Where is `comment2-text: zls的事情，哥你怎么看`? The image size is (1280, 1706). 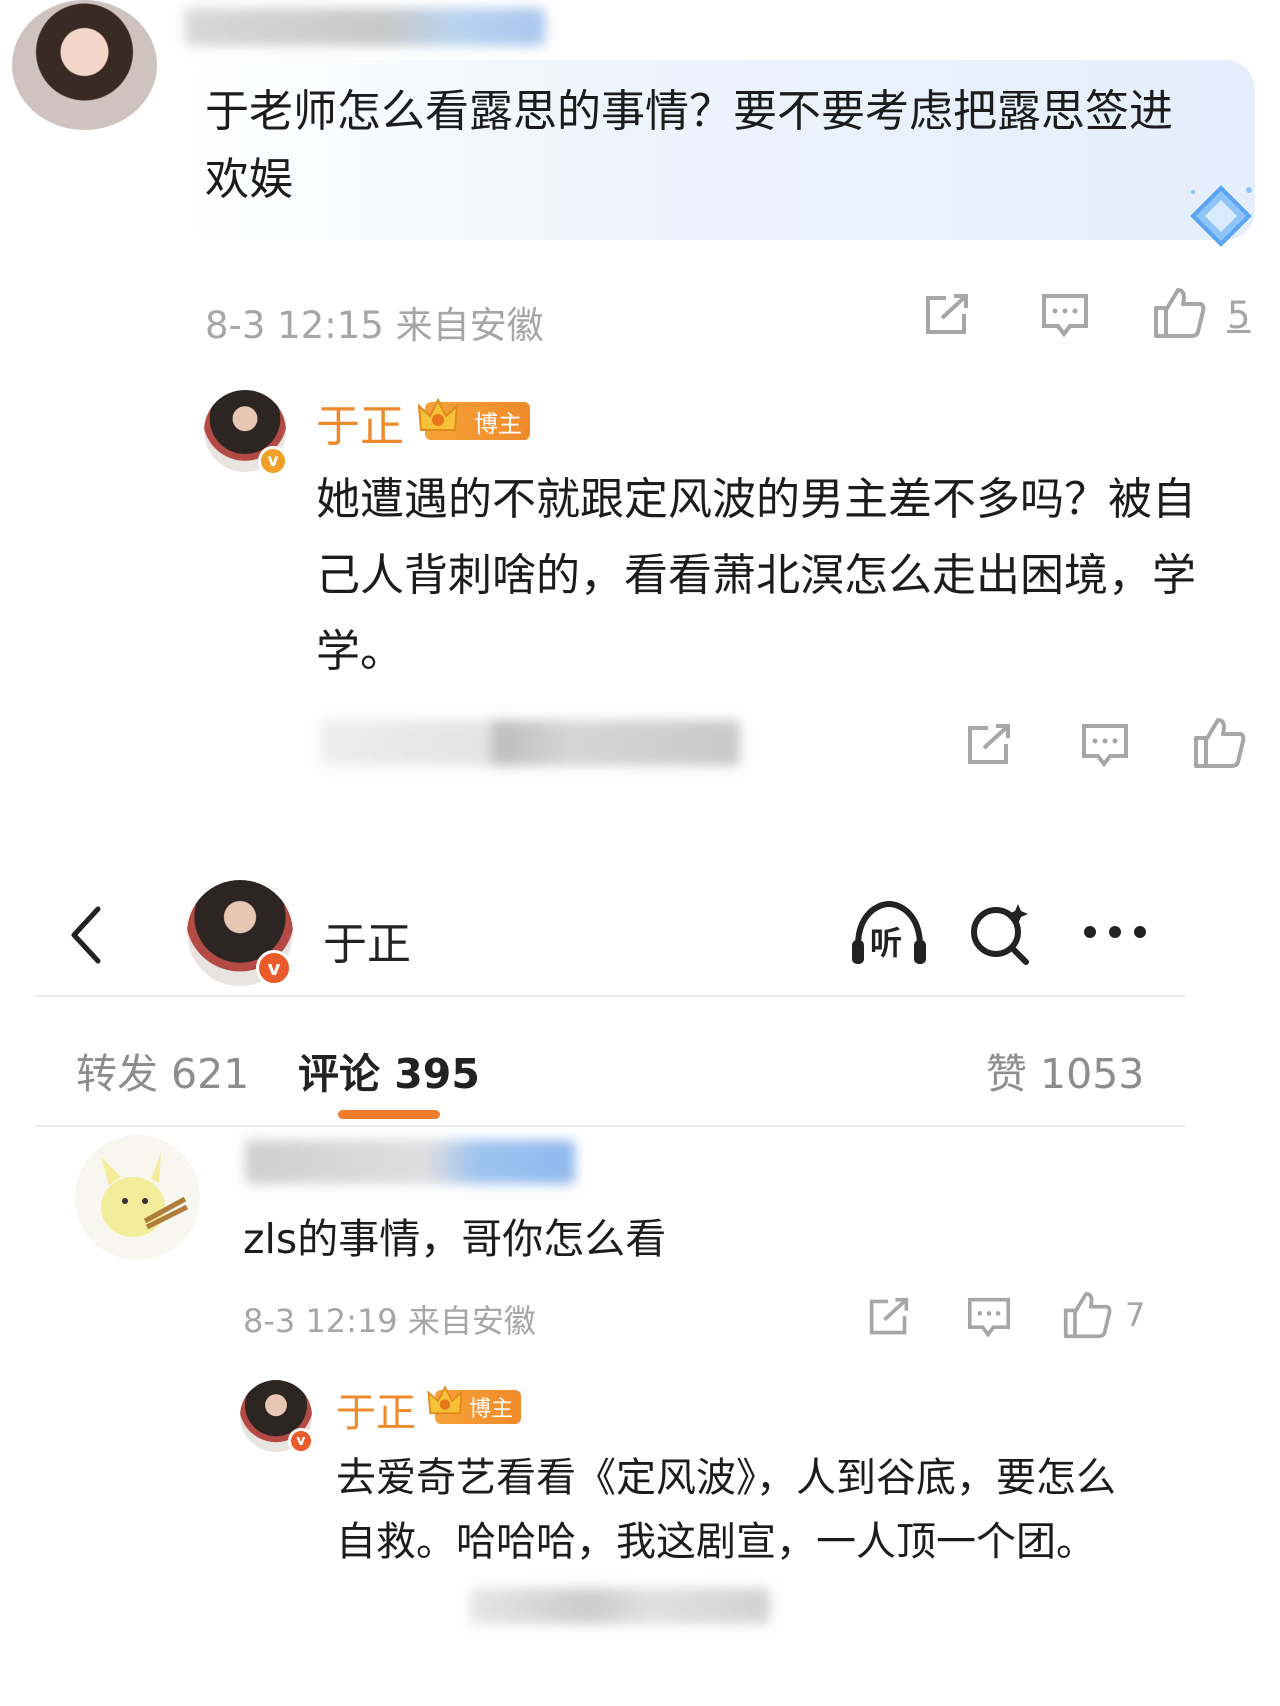 comment2-text: zls的事情，哥你怎么看 is located at coordinates (455, 1239).